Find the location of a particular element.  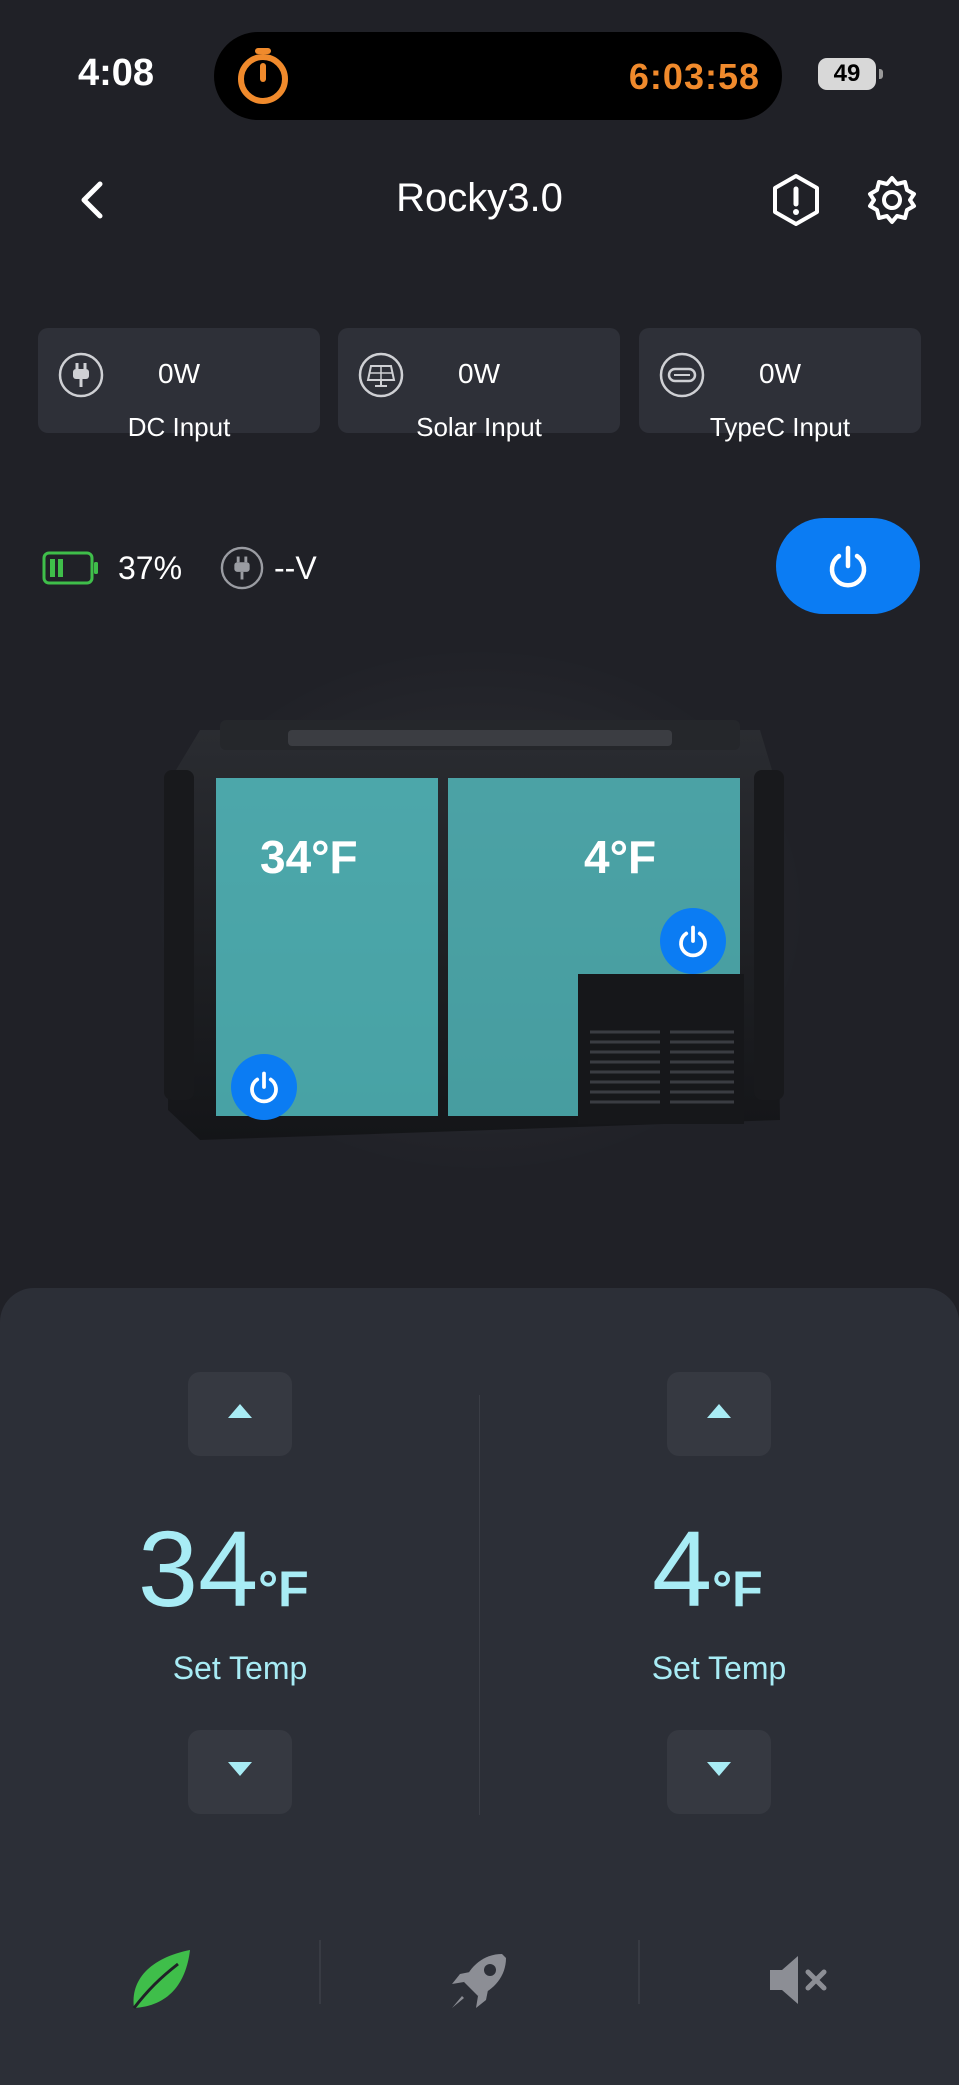

right-set-temp-label: Set Temp is located at coordinates (719, 1668).